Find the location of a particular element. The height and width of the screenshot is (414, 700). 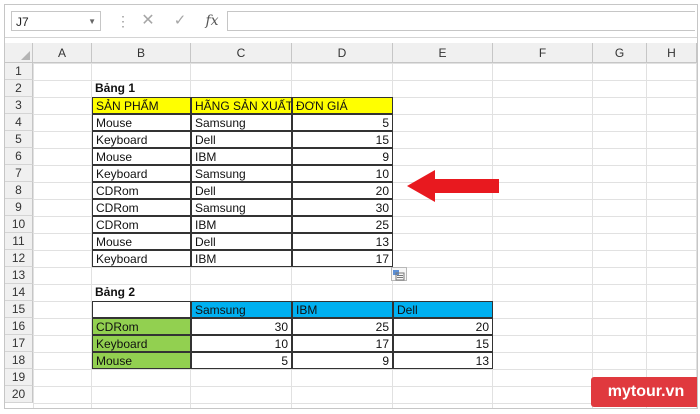

close-icon: ✕ is located at coordinates (148, 21).